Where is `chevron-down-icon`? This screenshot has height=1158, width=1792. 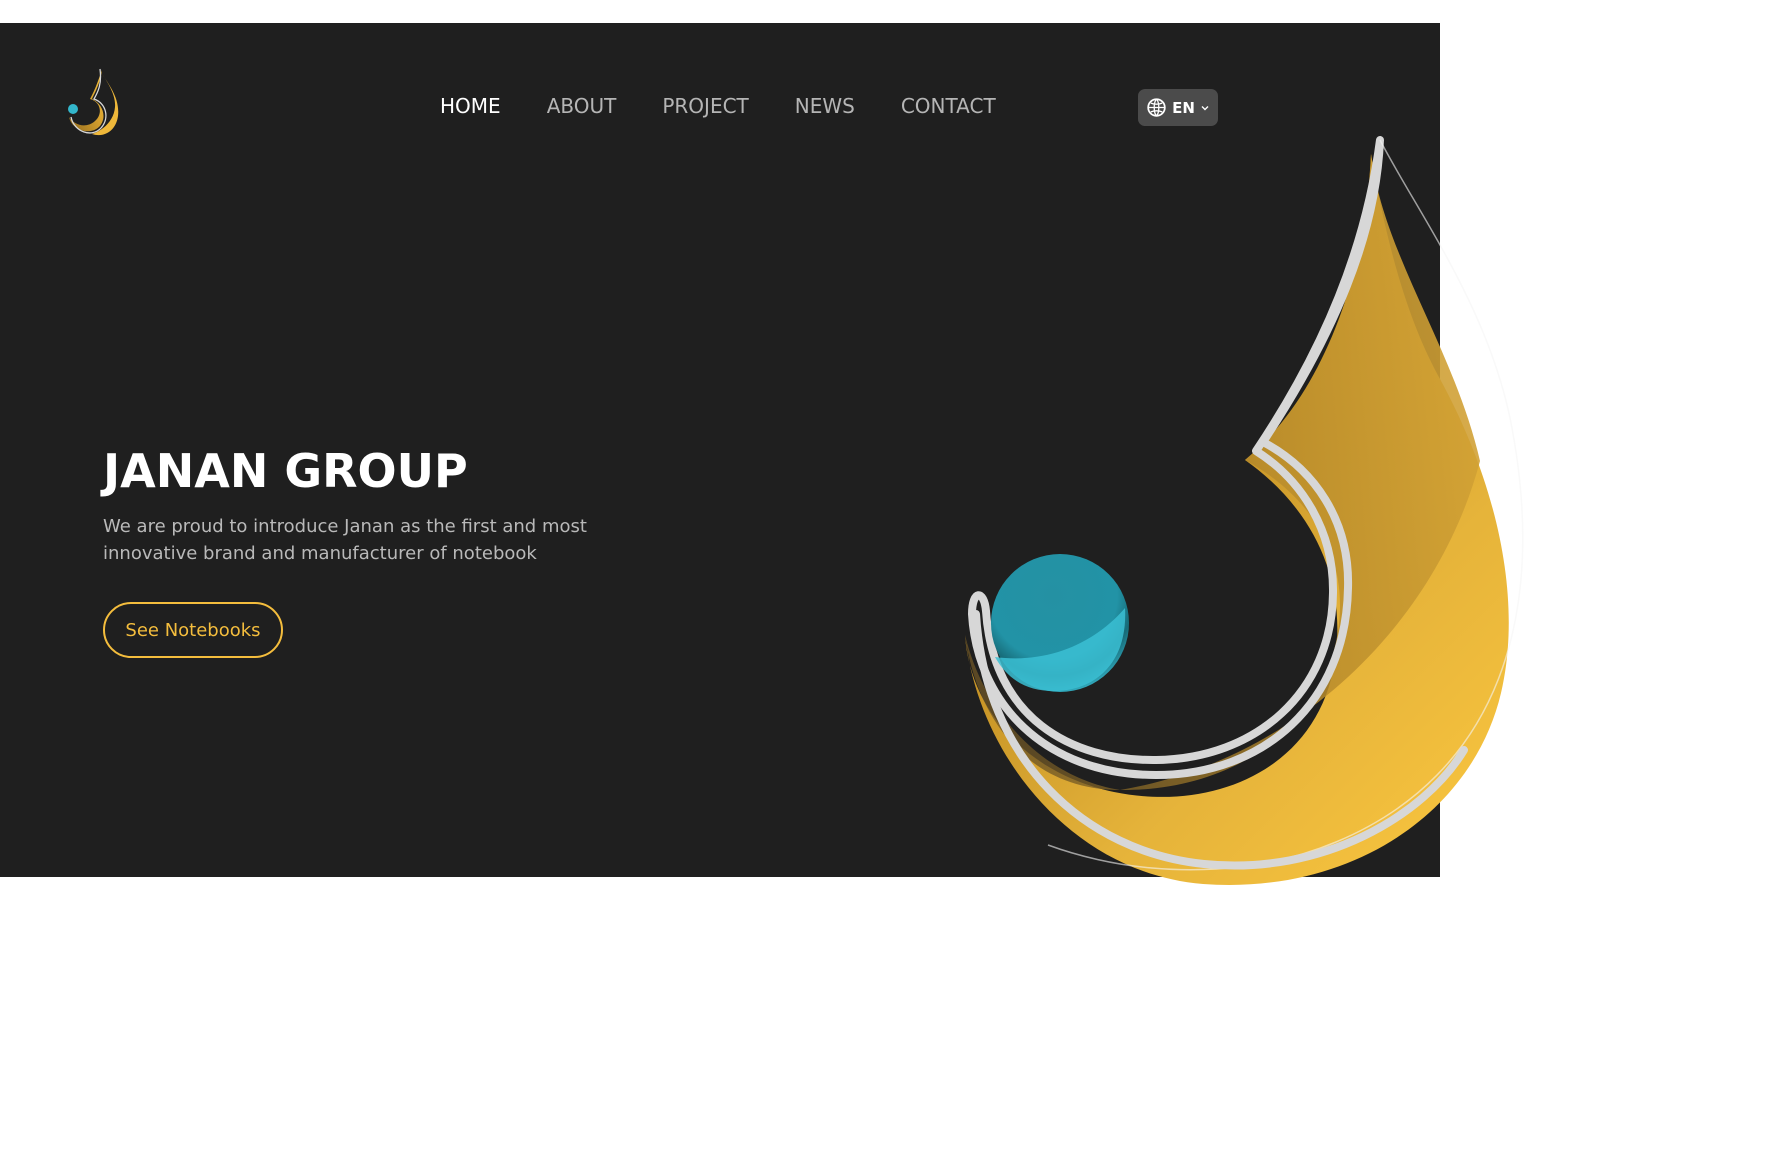
chevron-down-icon is located at coordinates (1205, 107).